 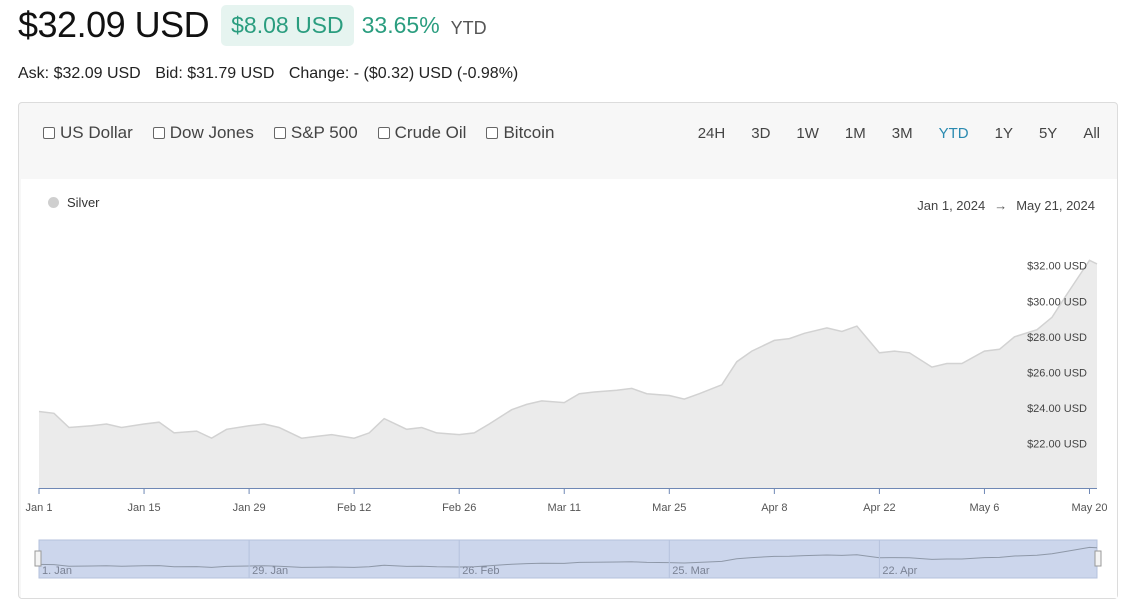 What do you see at coordinates (712, 133) in the screenshot?
I see `range-24h: 24H` at bounding box center [712, 133].